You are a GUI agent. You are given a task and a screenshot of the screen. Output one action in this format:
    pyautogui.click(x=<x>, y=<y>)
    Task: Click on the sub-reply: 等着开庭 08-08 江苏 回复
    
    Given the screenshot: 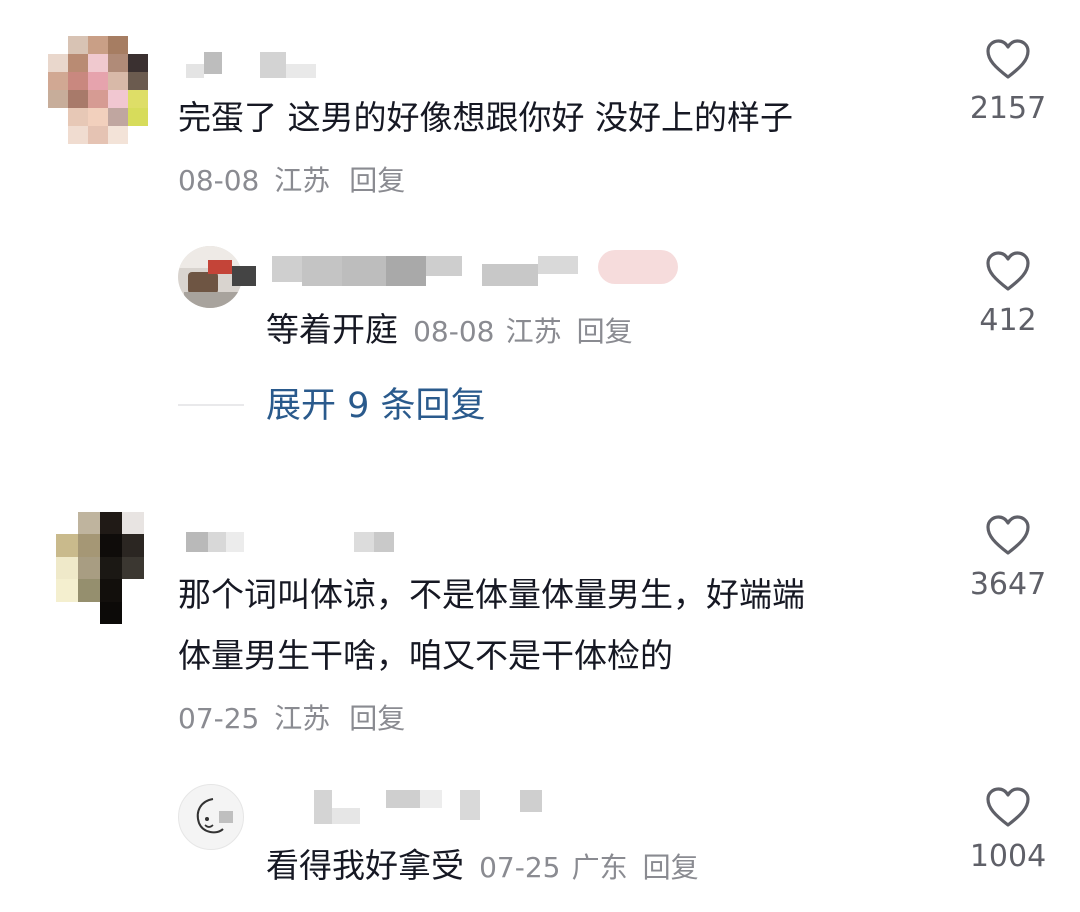 What is the action you would take?
    pyautogui.click(x=449, y=333)
    